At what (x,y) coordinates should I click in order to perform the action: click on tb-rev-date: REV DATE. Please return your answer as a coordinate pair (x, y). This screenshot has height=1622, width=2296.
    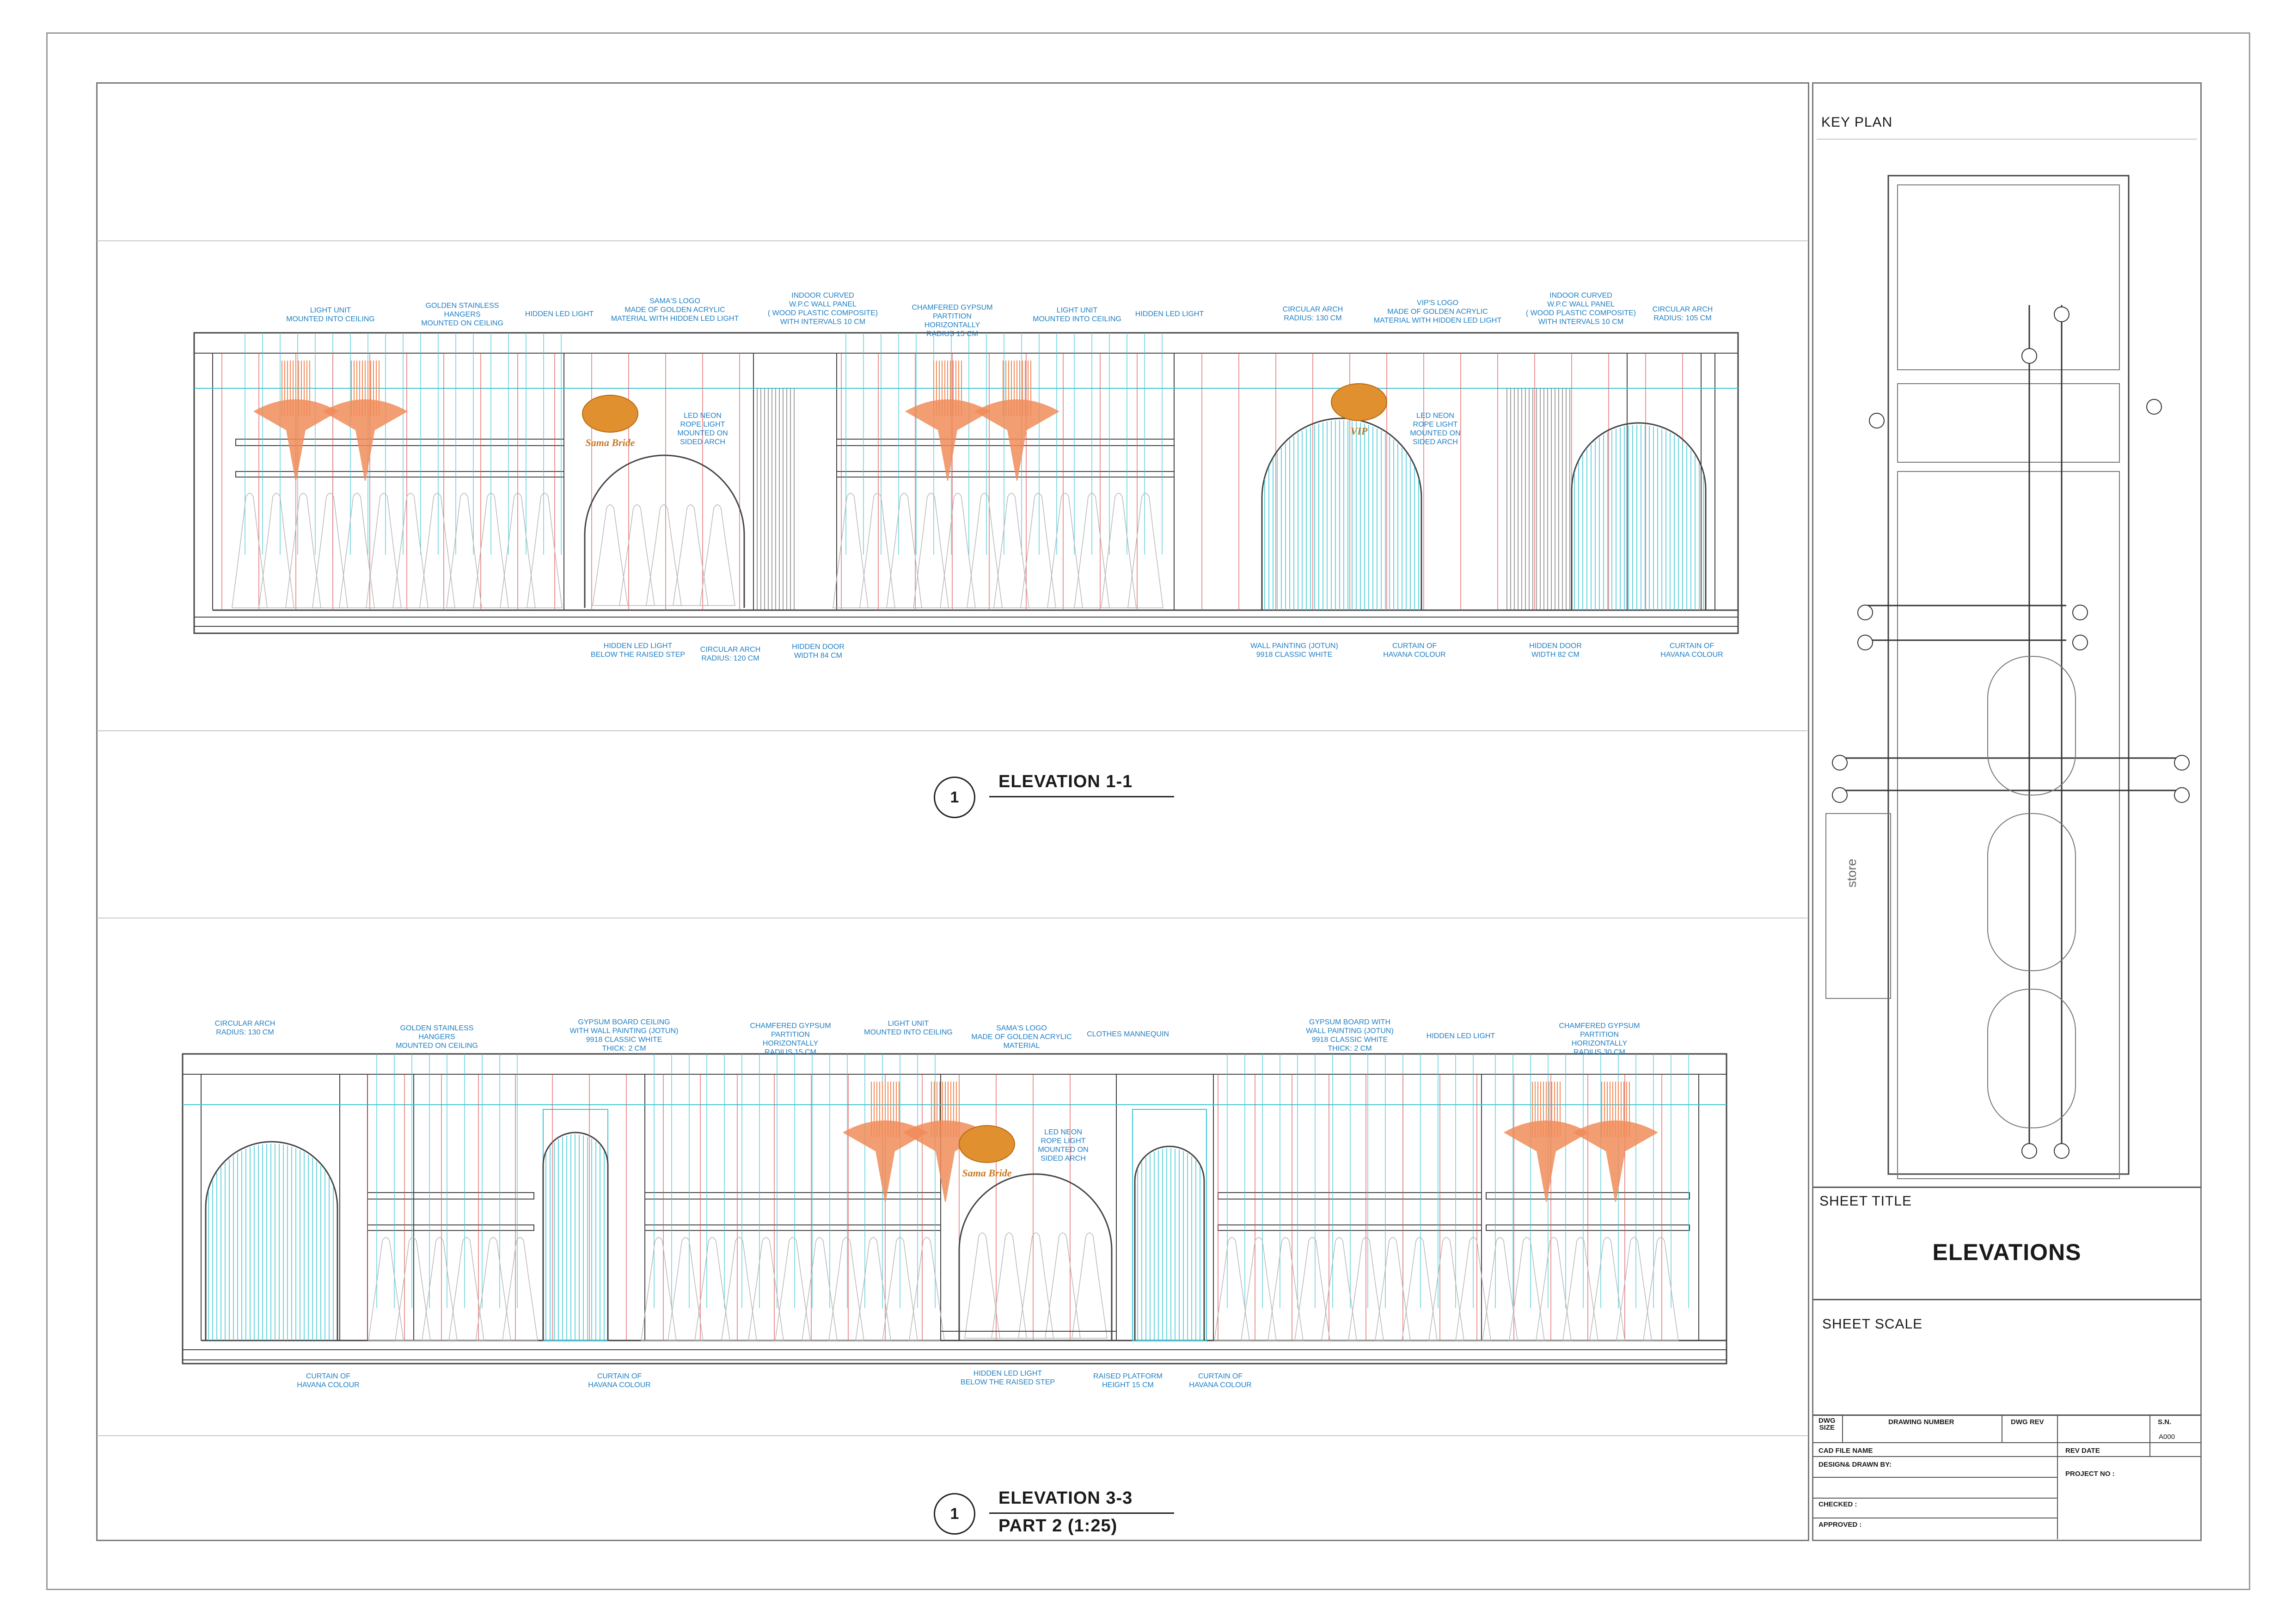
    Looking at the image, I should click on (2082, 1451).